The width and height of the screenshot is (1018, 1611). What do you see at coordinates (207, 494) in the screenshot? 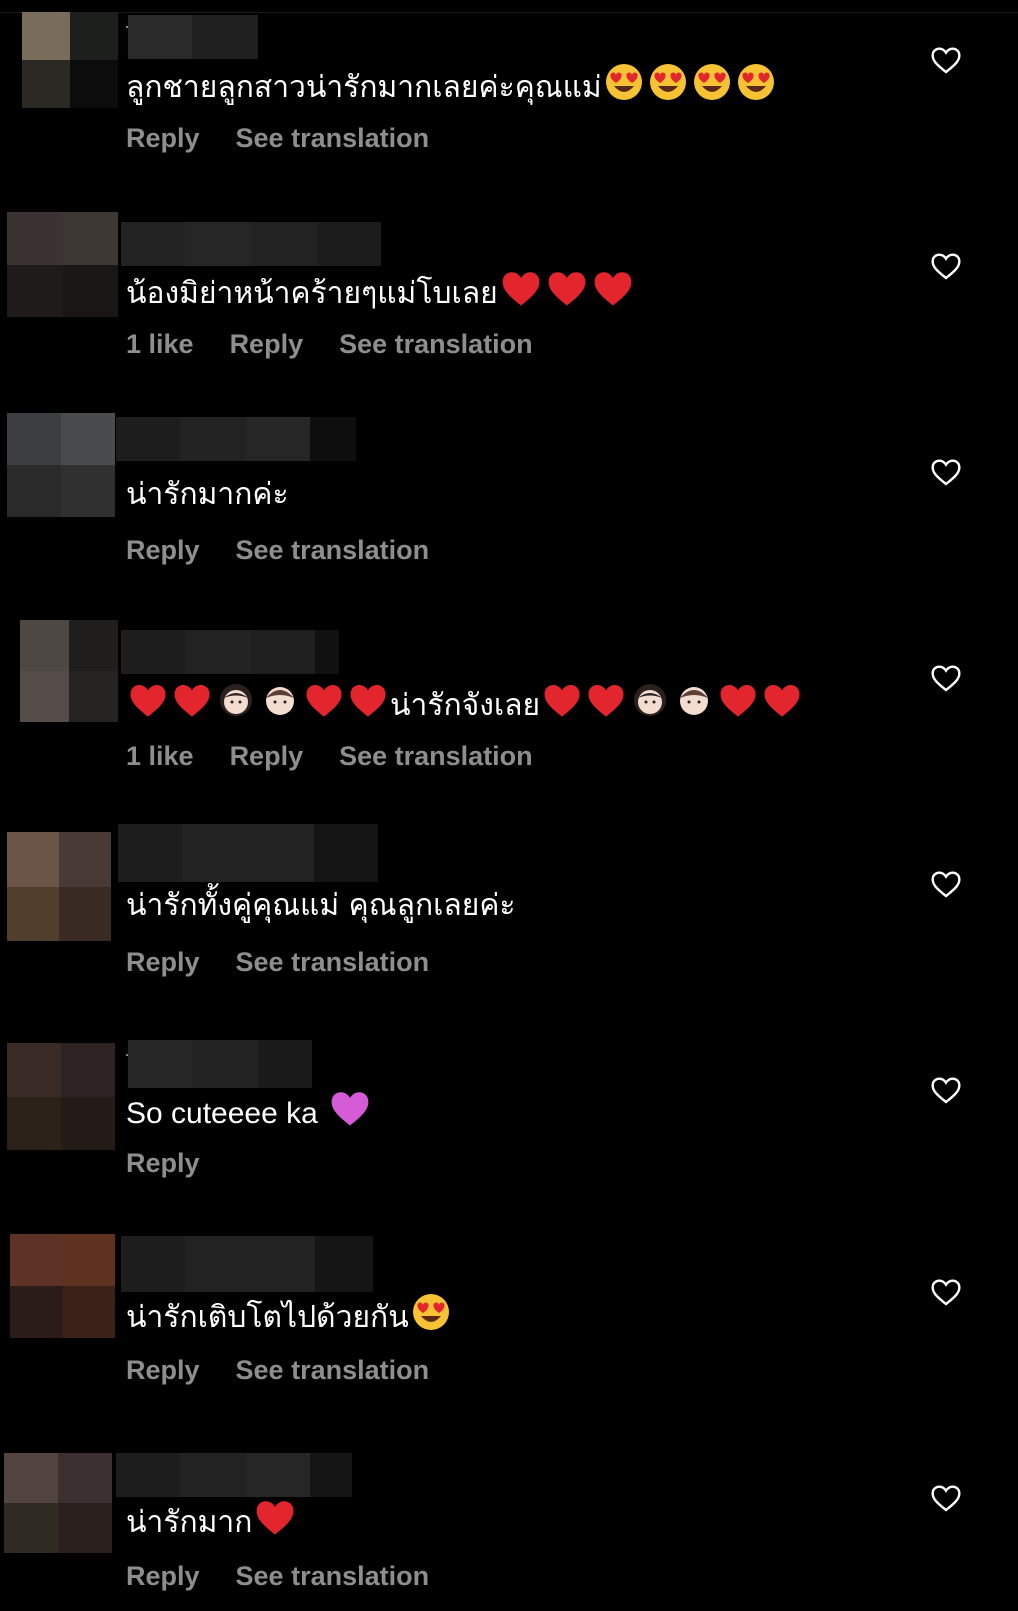
I see `comment-text: น่ารักมากค่ะ` at bounding box center [207, 494].